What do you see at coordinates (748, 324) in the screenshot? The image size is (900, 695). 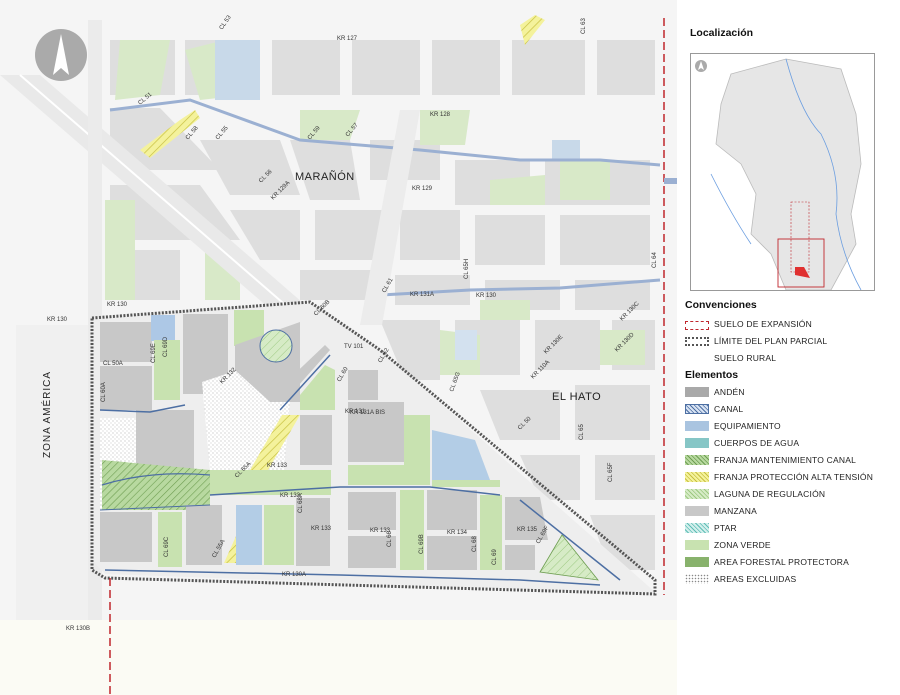 I see `legend-expansion: SUELO DE EXPANSIÓN` at bounding box center [748, 324].